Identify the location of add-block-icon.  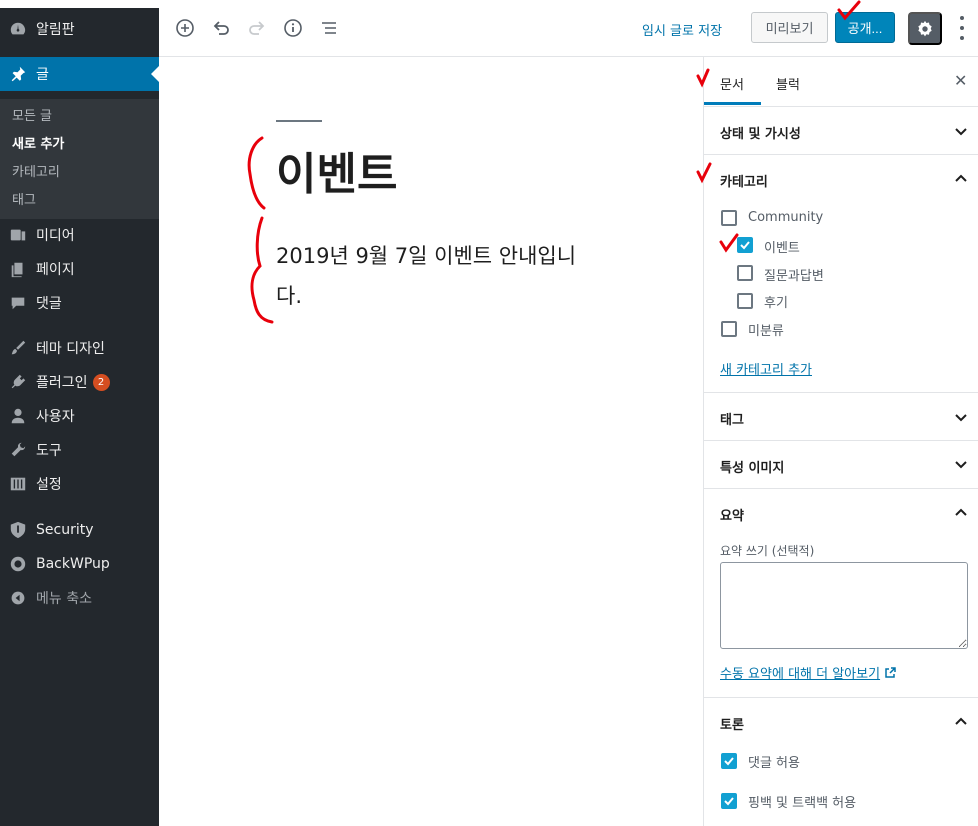
(185, 28).